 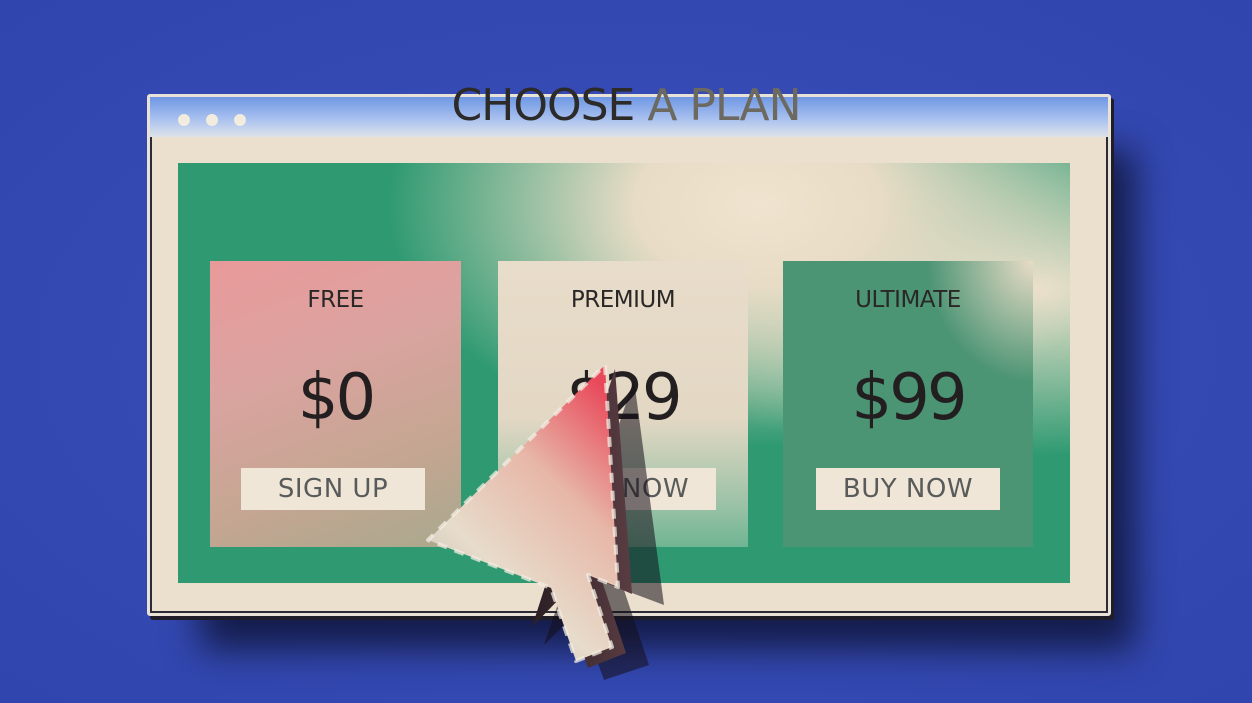 What do you see at coordinates (335, 300) in the screenshot?
I see `plan-name: FREE` at bounding box center [335, 300].